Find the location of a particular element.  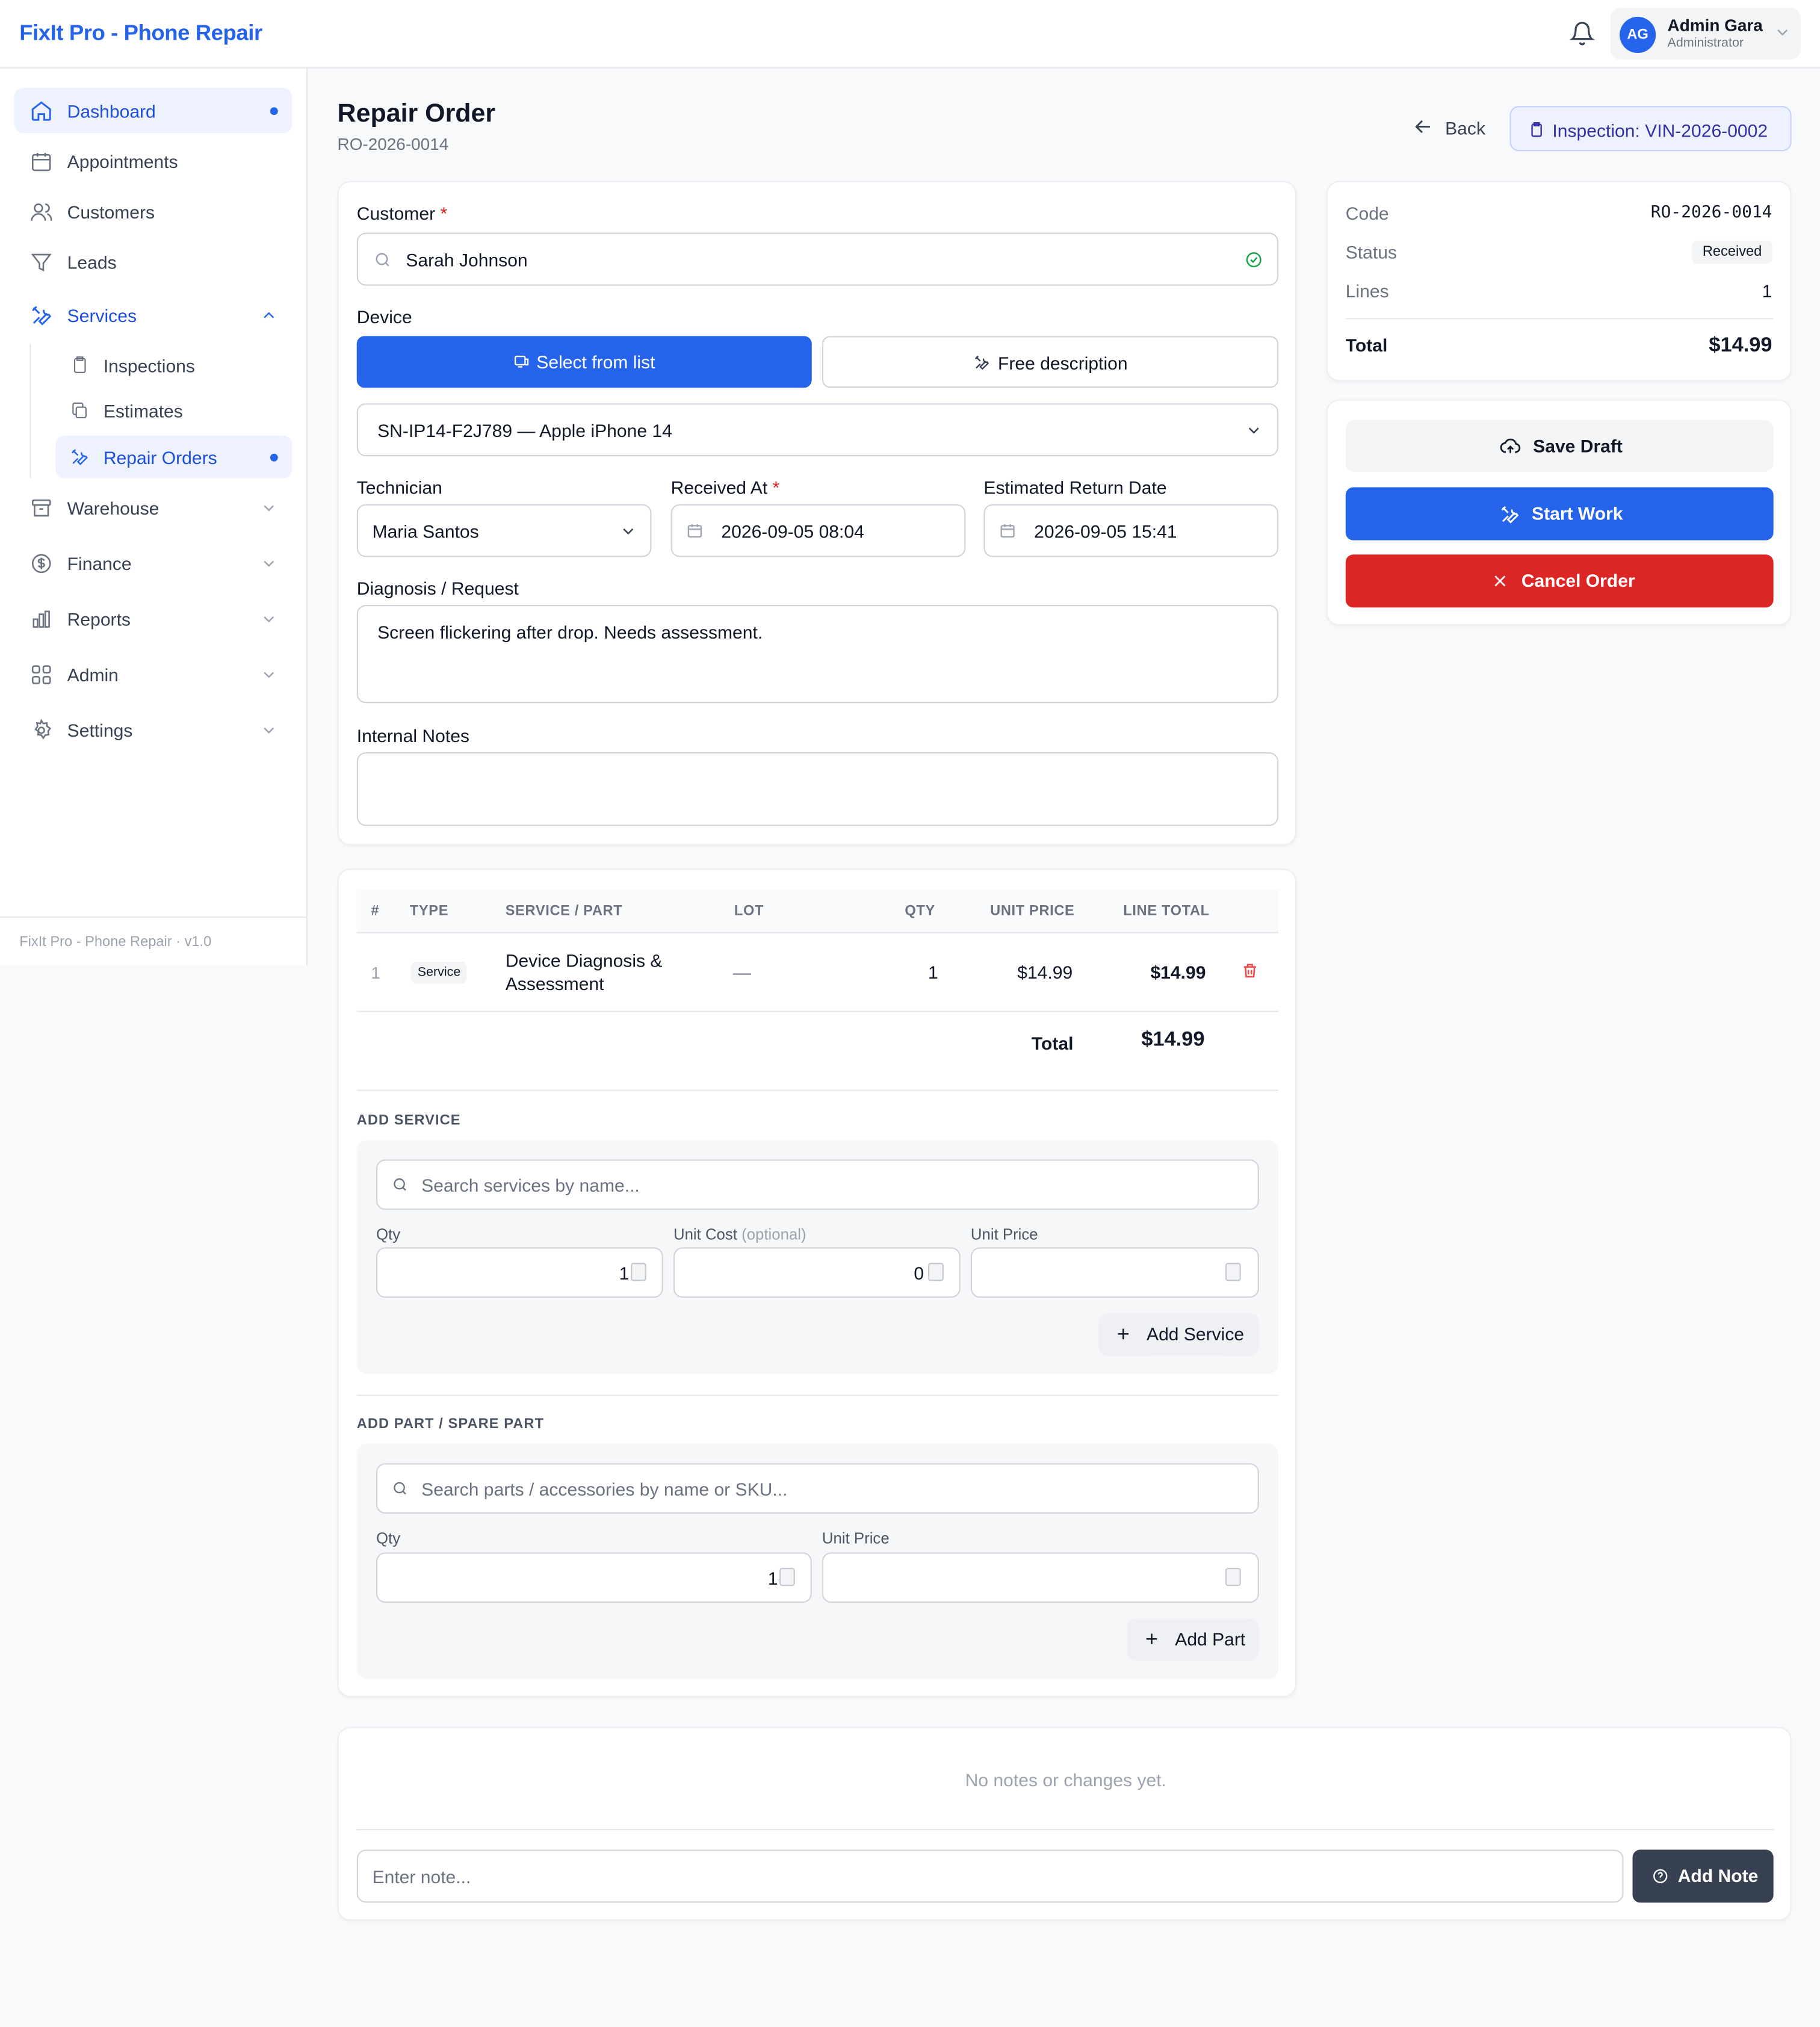

app-brand: FixIt Pro - Phone Repair is located at coordinates (140, 33).